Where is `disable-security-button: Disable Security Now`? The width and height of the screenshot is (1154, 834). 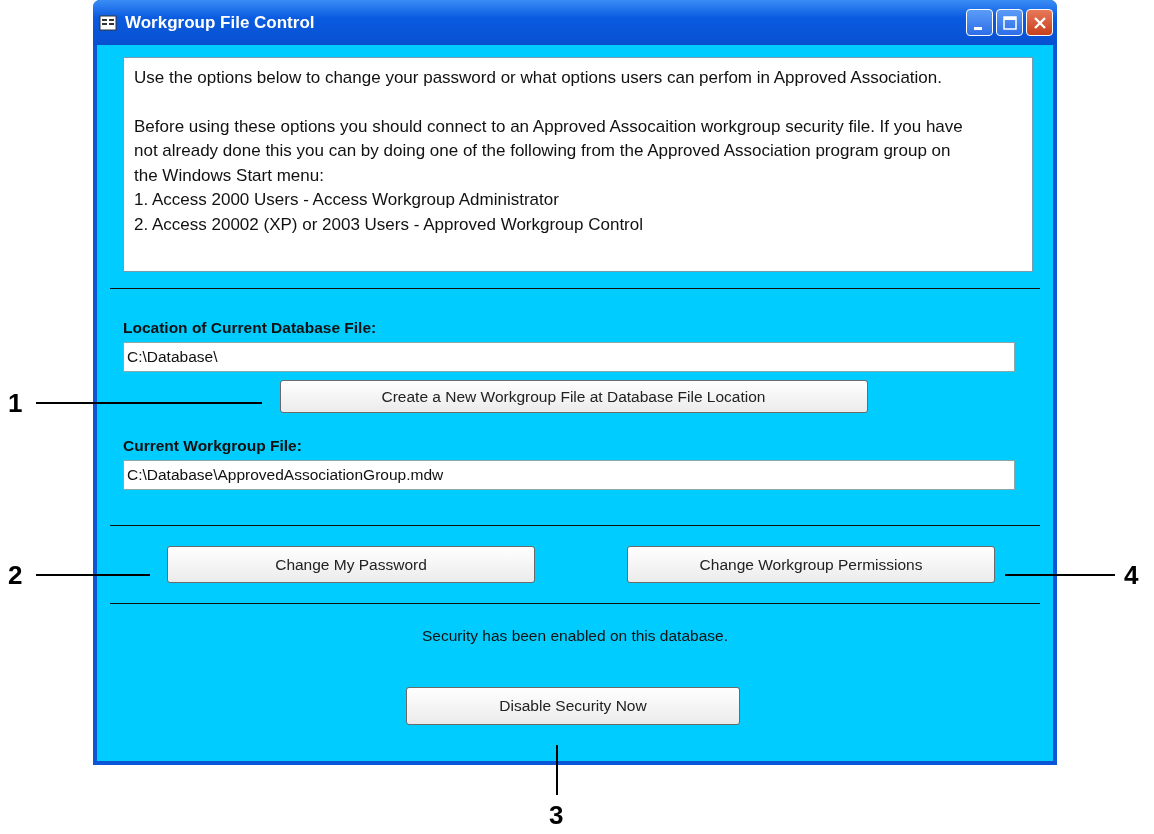
disable-security-button: Disable Security Now is located at coordinates (573, 706).